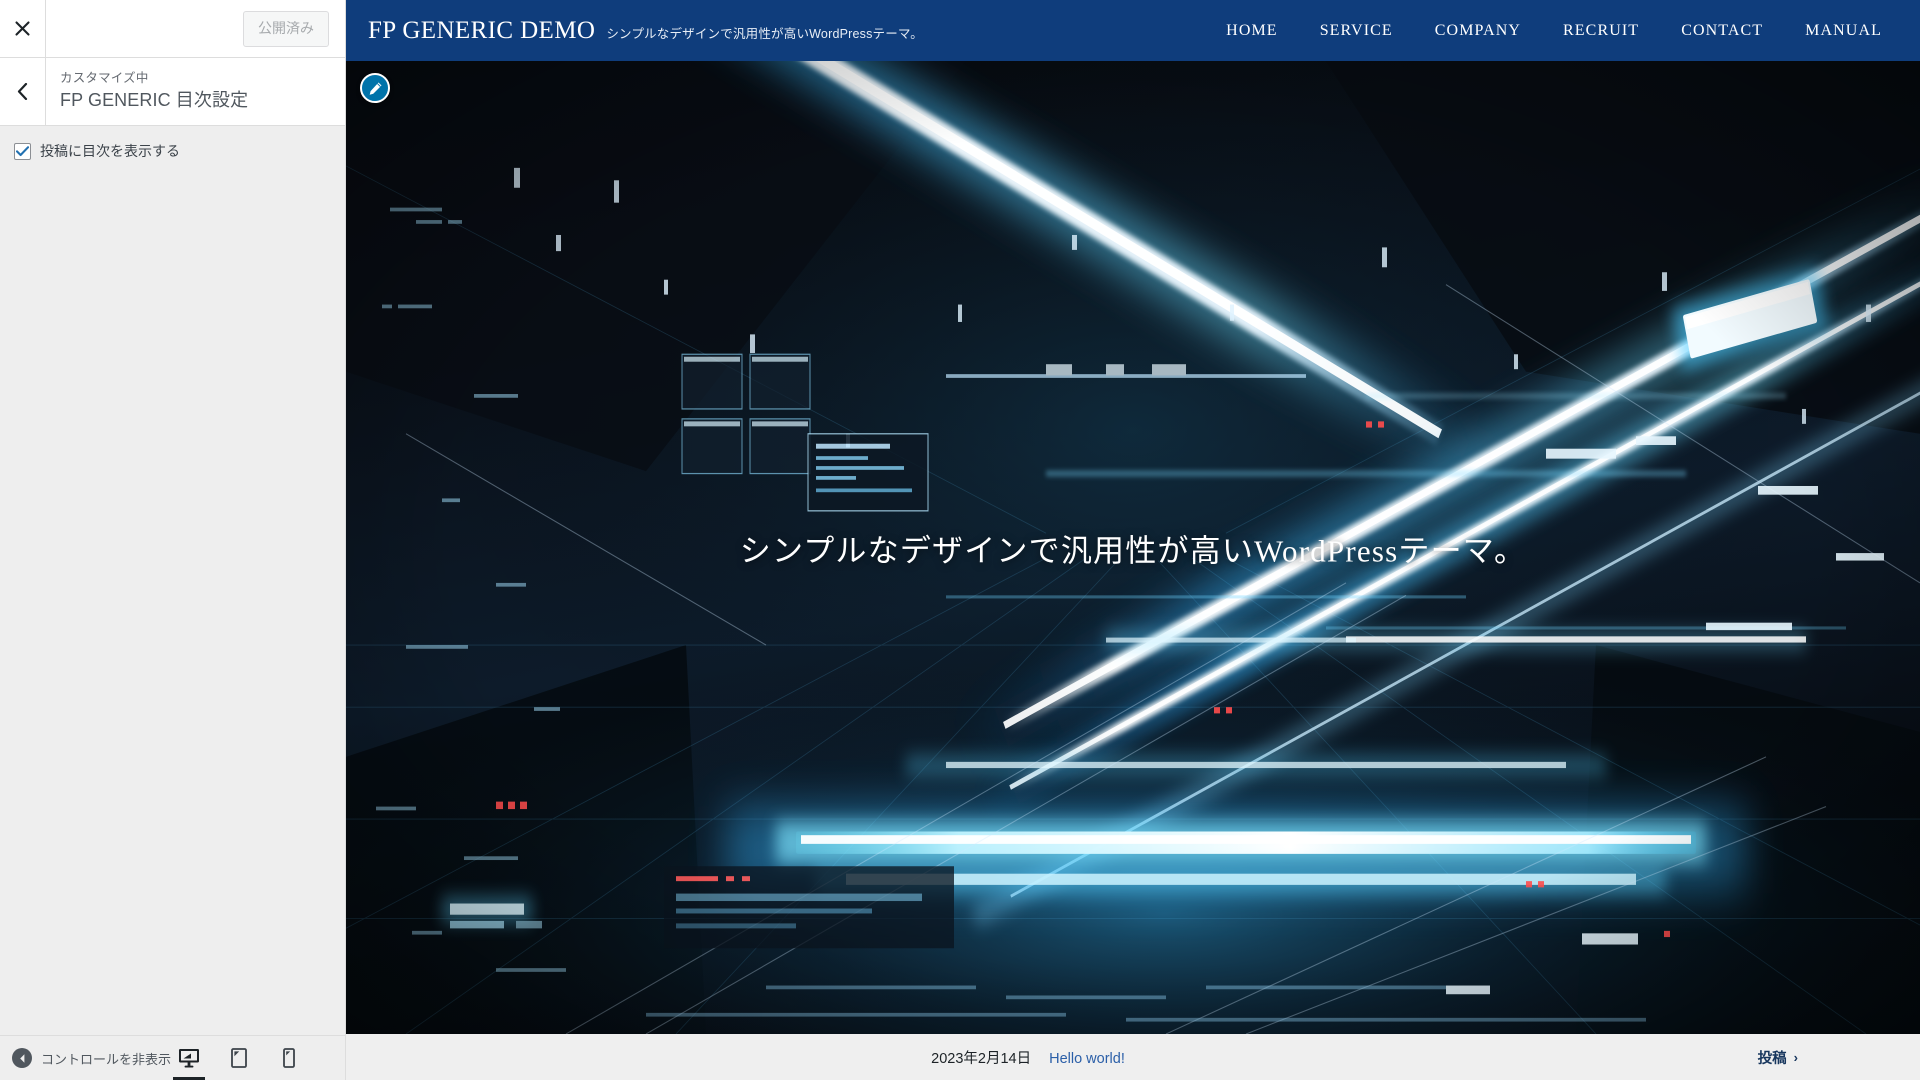  What do you see at coordinates (1838, 31) in the screenshot?
I see `nav-item-manual: MANUAL` at bounding box center [1838, 31].